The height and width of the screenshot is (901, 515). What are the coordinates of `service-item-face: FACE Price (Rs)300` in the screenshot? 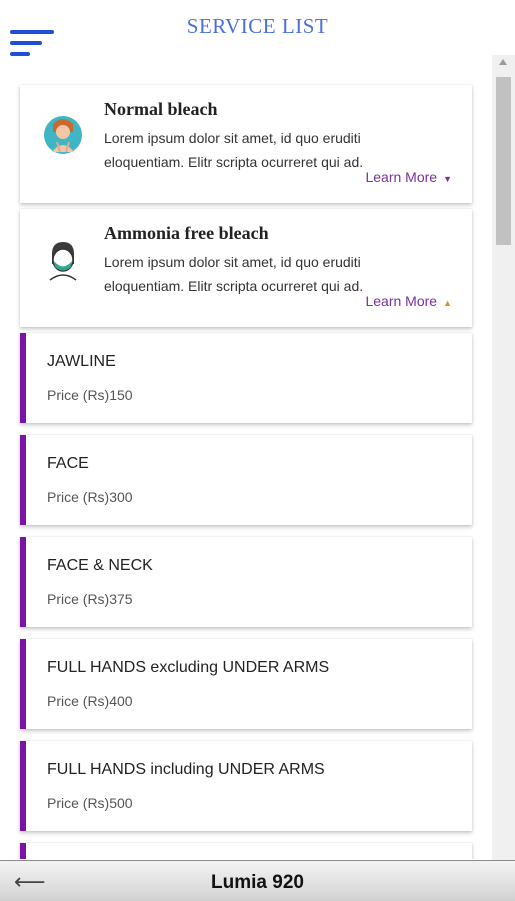 It's located at (246, 480).